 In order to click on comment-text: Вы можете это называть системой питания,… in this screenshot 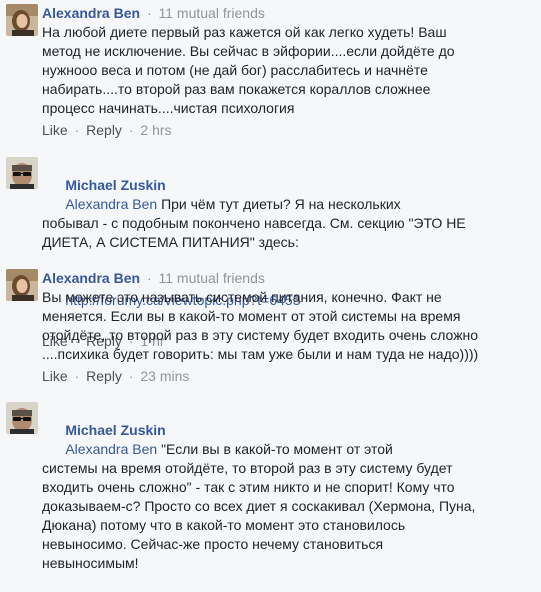, I will do `click(260, 325)`.